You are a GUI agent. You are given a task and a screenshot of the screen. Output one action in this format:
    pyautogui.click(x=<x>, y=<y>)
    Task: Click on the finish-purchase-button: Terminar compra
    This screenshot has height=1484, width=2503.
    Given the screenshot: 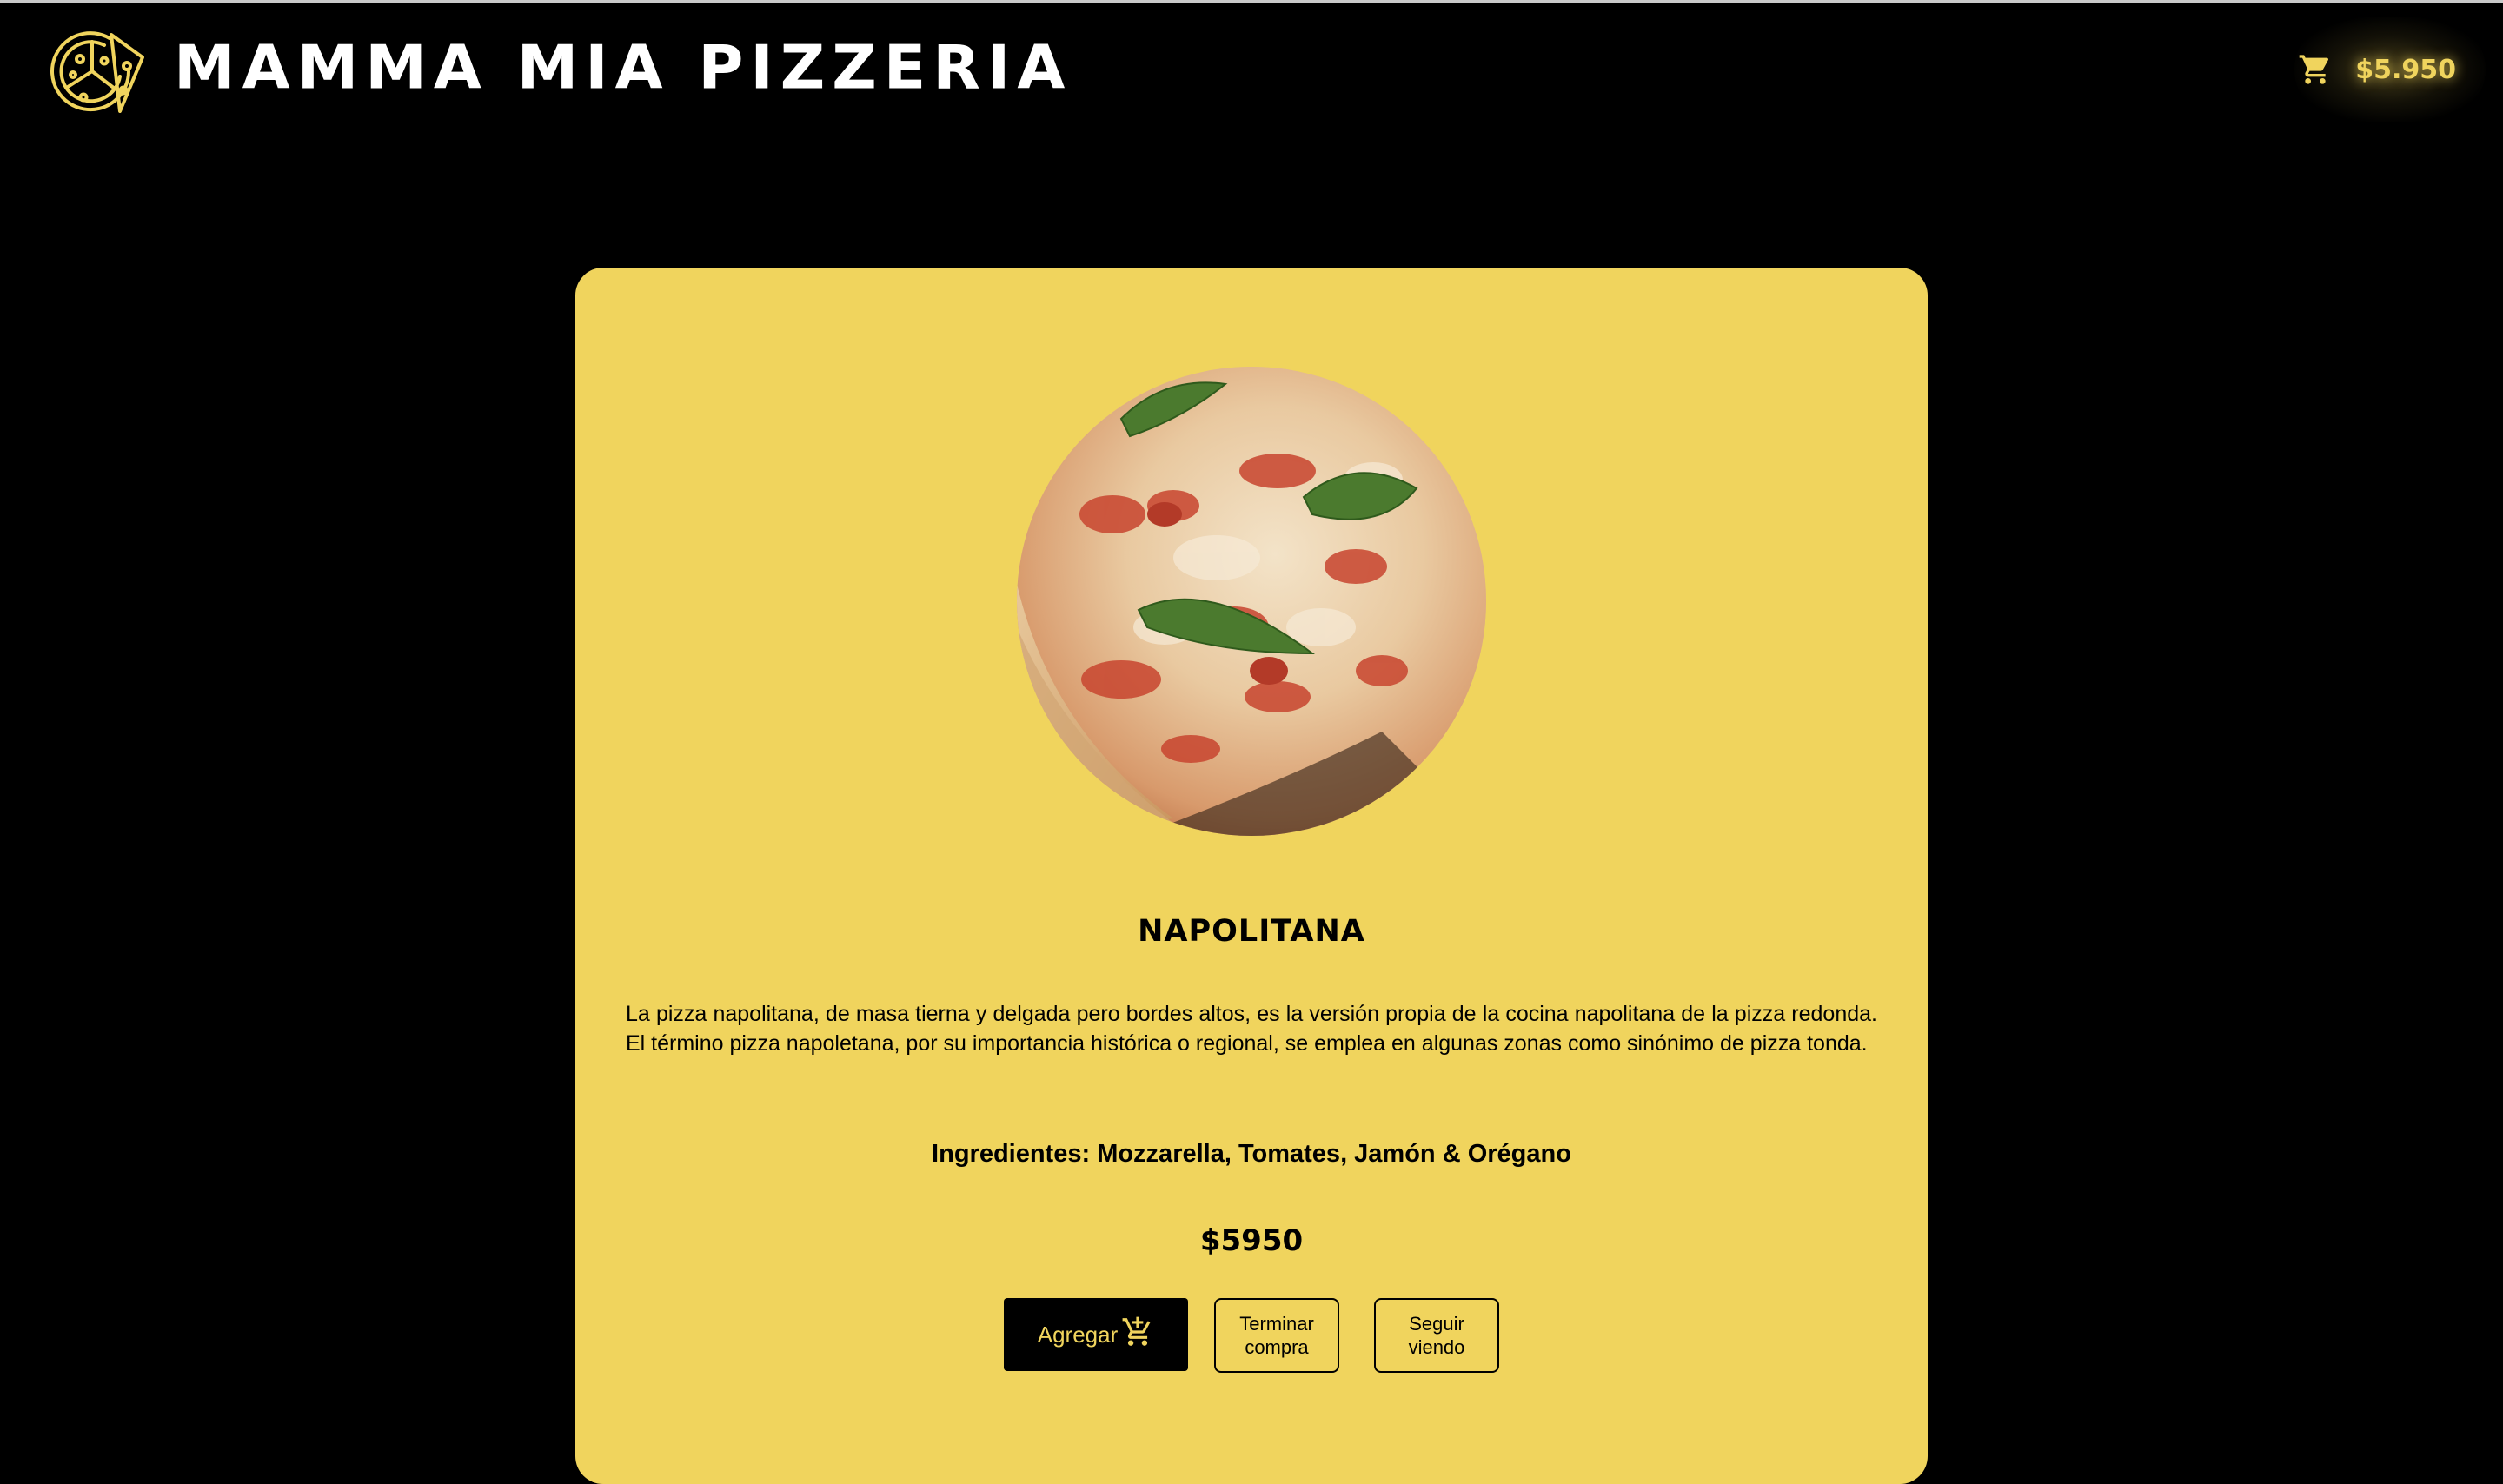 What is the action you would take?
    pyautogui.click(x=1276, y=1335)
    